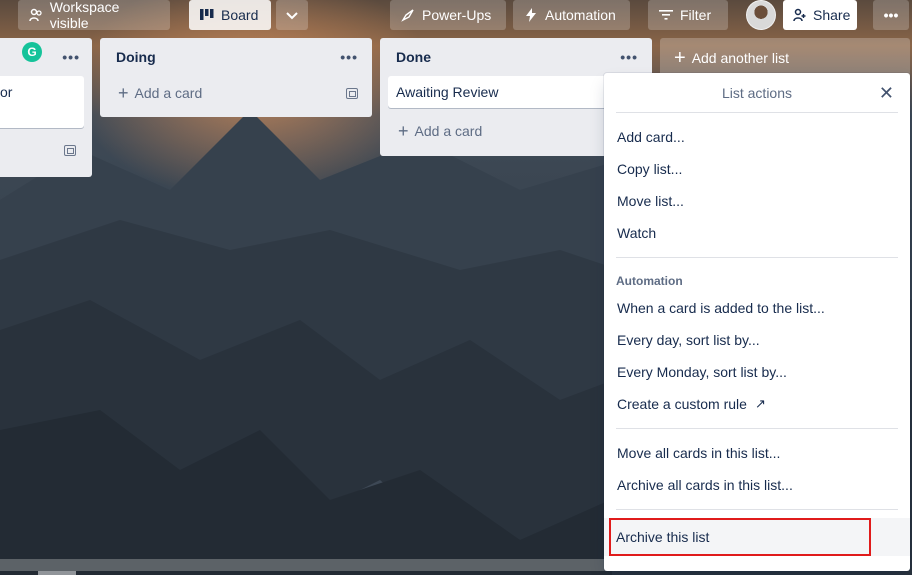 This screenshot has width=912, height=575. I want to click on add-list-label: Add another list, so click(740, 58).